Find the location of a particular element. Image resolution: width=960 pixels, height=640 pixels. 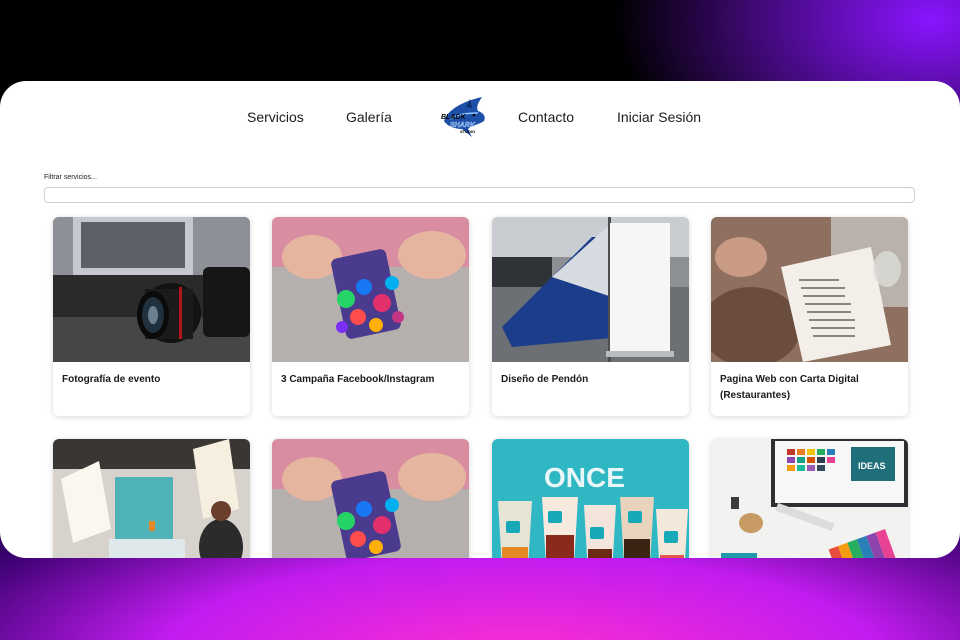

svg-text: SHARK is located at coordinates (463, 125).